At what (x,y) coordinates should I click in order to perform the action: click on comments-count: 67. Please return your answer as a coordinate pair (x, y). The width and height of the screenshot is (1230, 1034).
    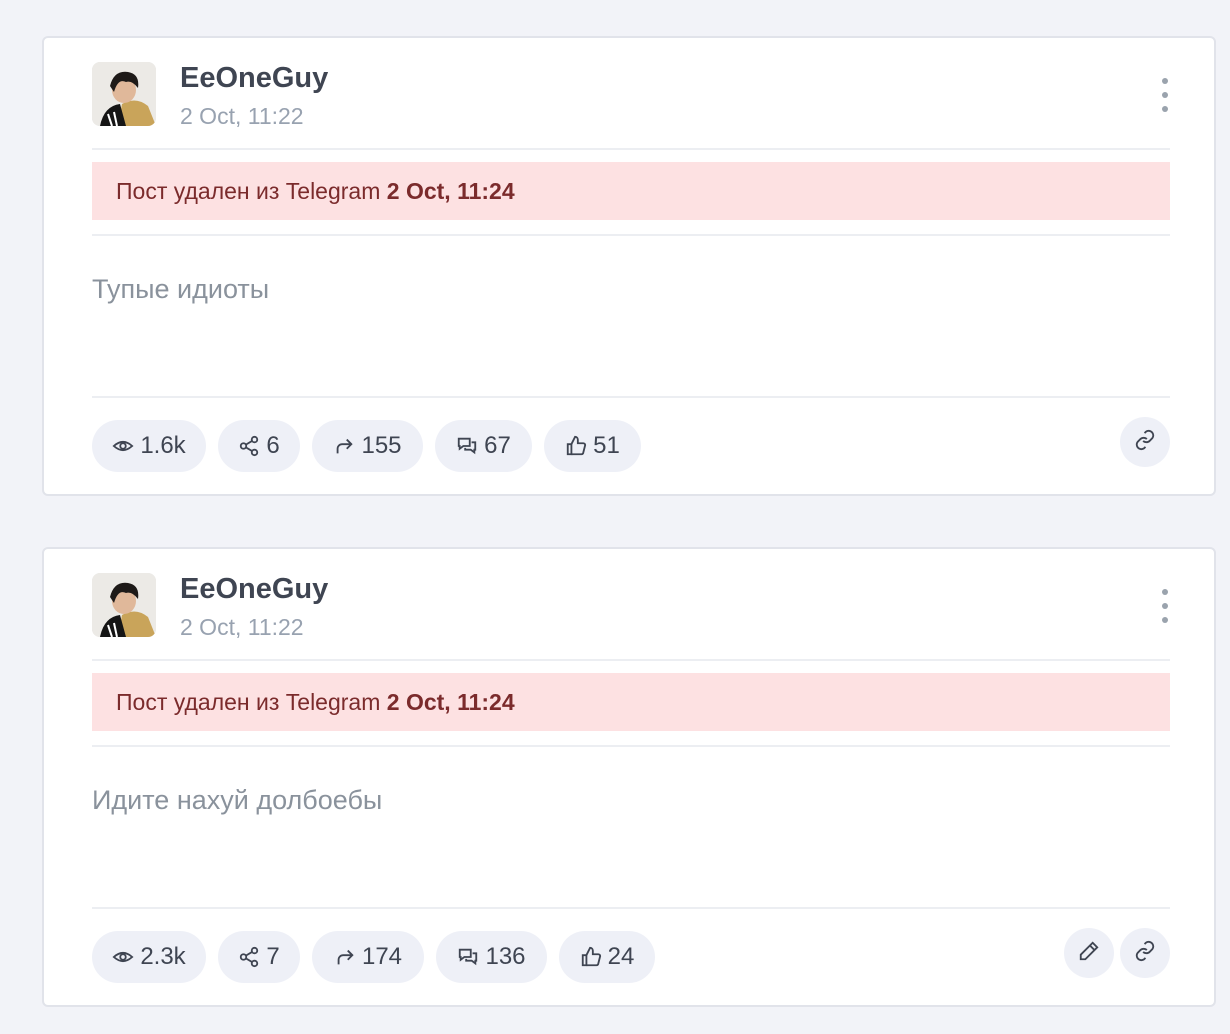
    Looking at the image, I should click on (497, 445).